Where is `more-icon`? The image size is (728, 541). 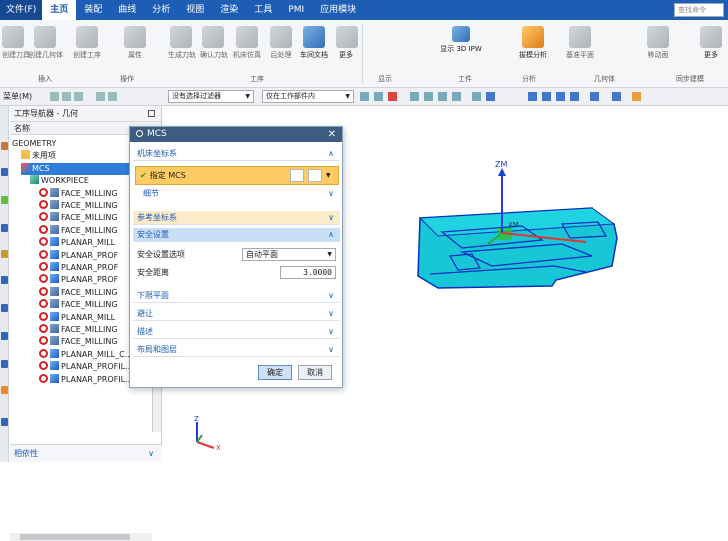 more-icon is located at coordinates (347, 37).